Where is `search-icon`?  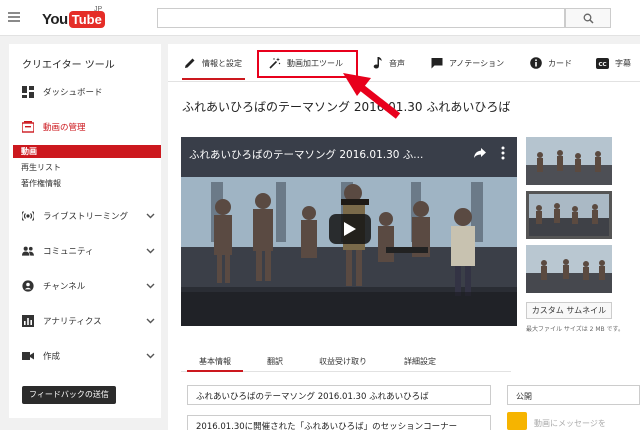 search-icon is located at coordinates (588, 18).